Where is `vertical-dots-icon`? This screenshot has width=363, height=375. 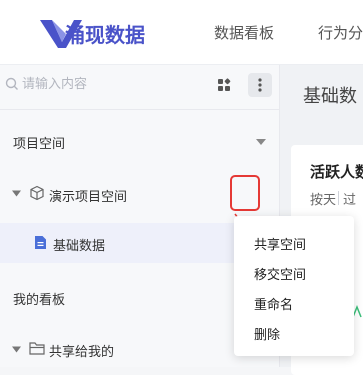
vertical-dots-icon is located at coordinates (260, 85).